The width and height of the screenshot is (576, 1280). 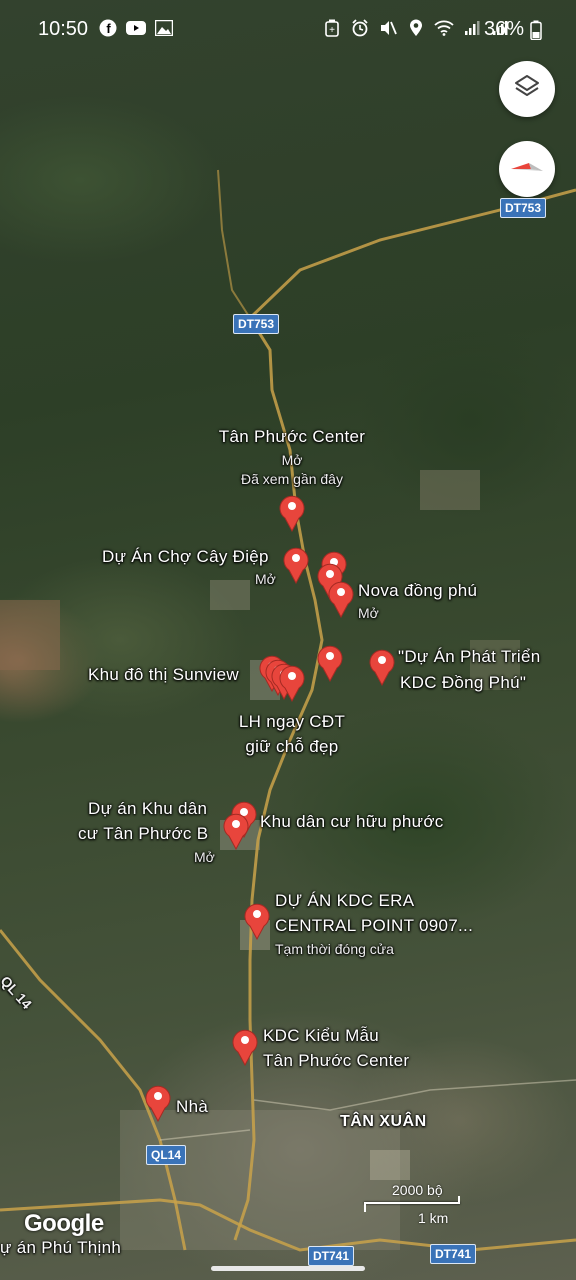 What do you see at coordinates (257, 921) in the screenshot?
I see `map-pin-era-central-point` at bounding box center [257, 921].